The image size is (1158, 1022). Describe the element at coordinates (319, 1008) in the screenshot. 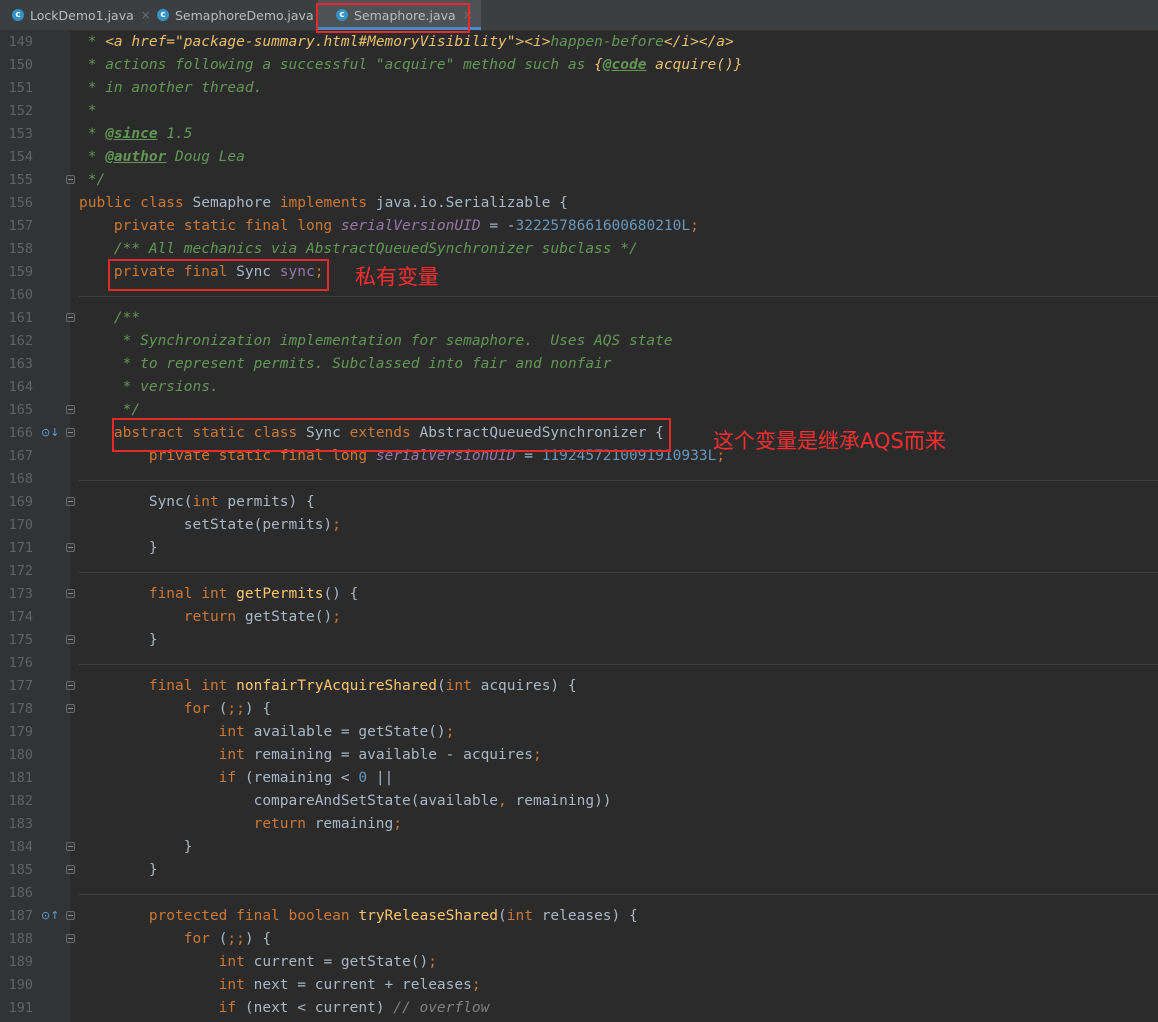

I see `code-token: (next < current)` at that location.